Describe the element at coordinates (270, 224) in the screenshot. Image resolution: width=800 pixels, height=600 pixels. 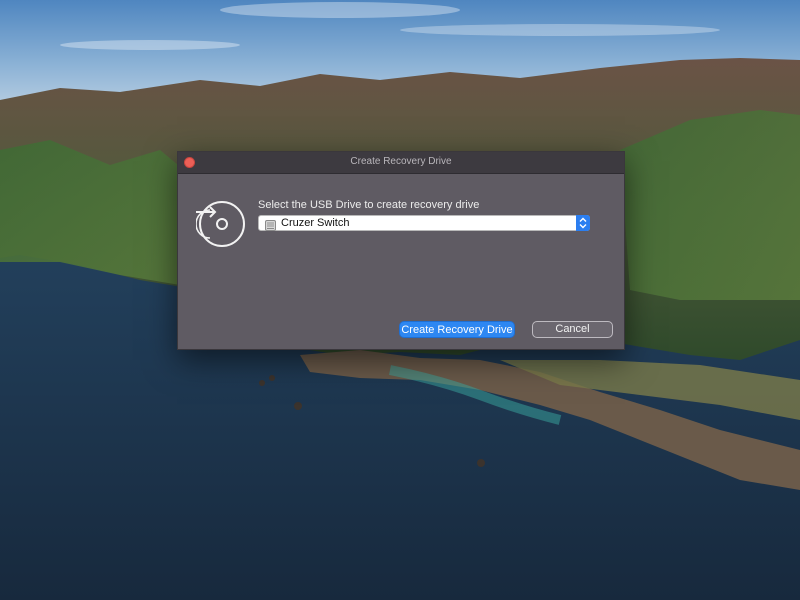
I see `hard-drive-icon` at that location.